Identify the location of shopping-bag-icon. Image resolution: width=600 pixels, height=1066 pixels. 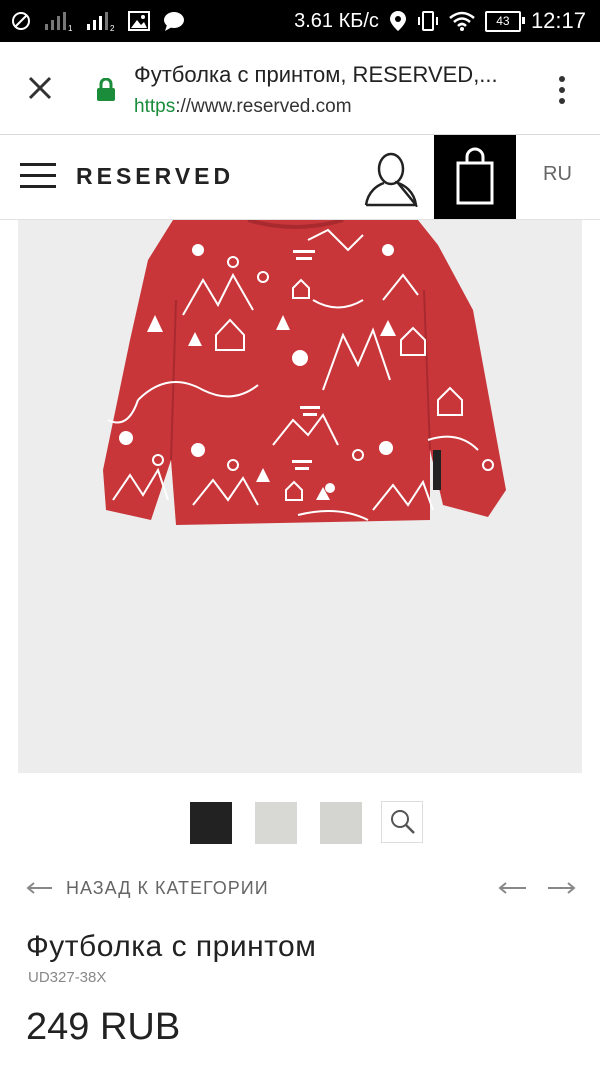
(475, 176).